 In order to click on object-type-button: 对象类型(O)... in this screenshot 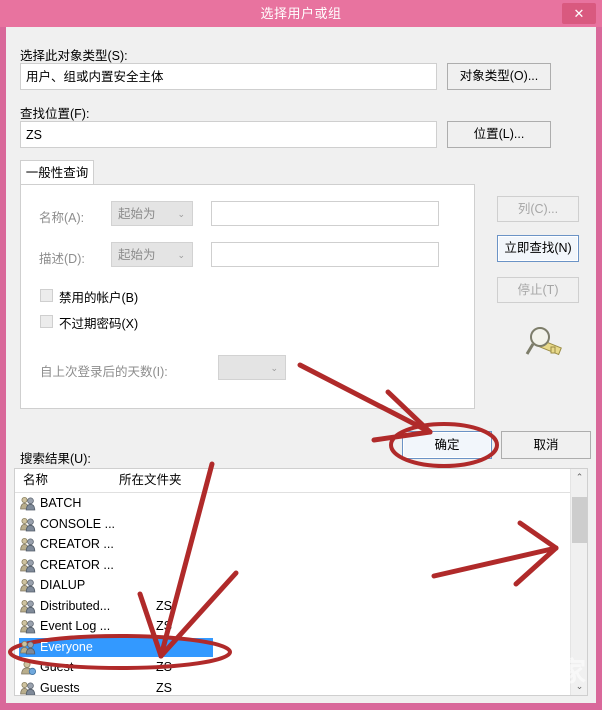, I will do `click(499, 76)`.